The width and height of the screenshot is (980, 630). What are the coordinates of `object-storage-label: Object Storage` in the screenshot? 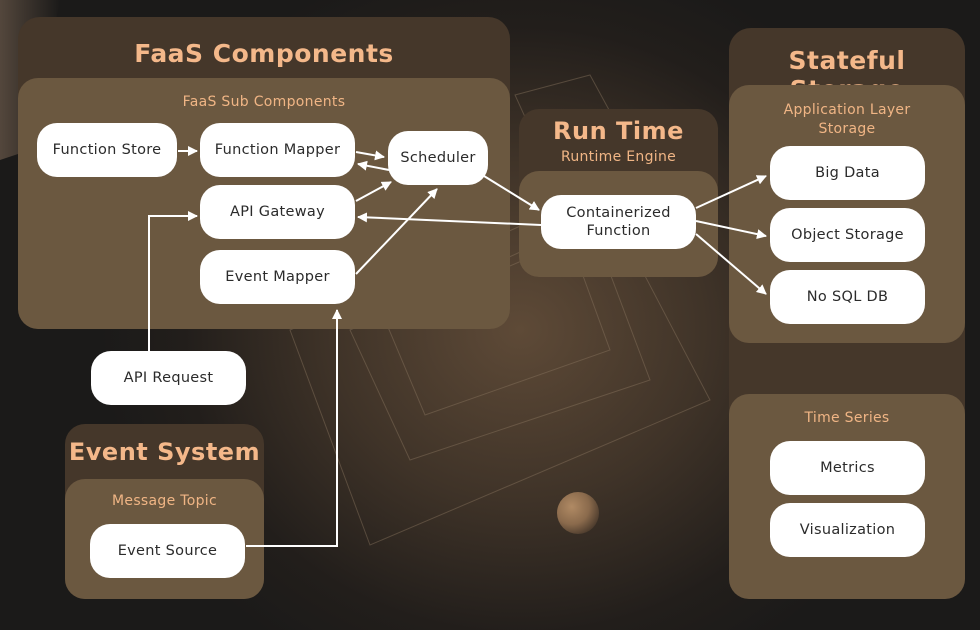 It's located at (847, 235).